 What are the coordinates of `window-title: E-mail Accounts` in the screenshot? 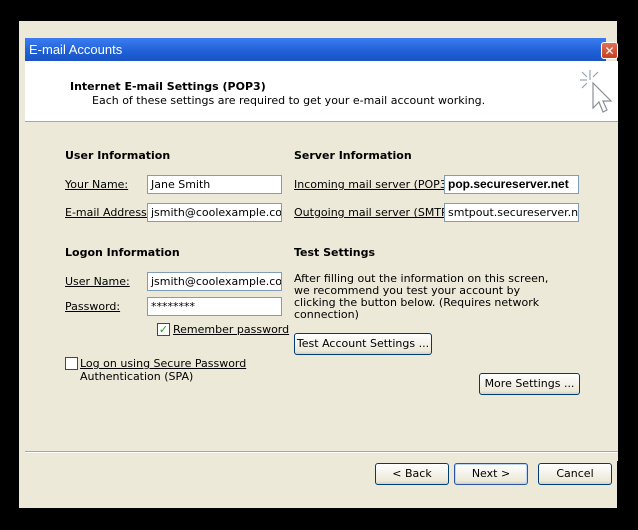 It's located at (76, 49).